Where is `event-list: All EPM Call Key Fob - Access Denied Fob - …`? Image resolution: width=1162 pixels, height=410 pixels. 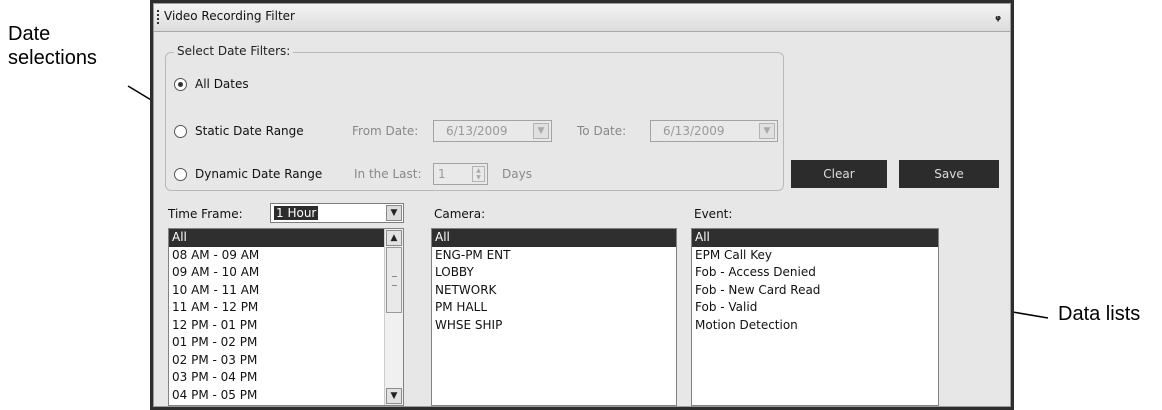 event-list: All EPM Call Key Fob - Access Denied Fob - … is located at coordinates (815, 317).